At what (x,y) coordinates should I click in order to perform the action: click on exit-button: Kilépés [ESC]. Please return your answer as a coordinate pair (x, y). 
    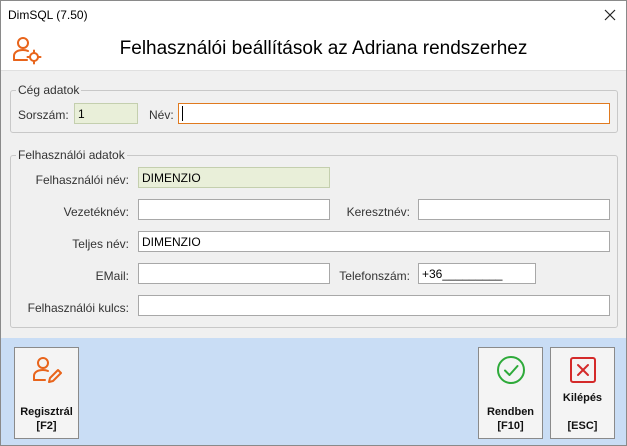
    Looking at the image, I should click on (582, 393).